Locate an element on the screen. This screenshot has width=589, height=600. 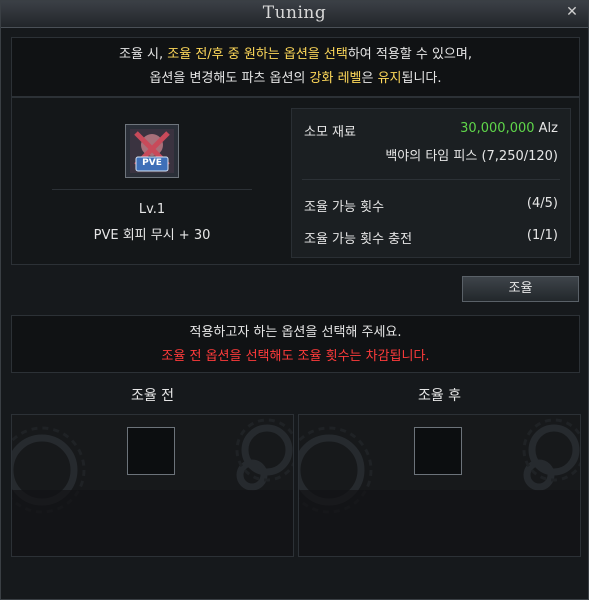
top-notice-line-2-segment: 강화 레벨 is located at coordinates (335, 78).